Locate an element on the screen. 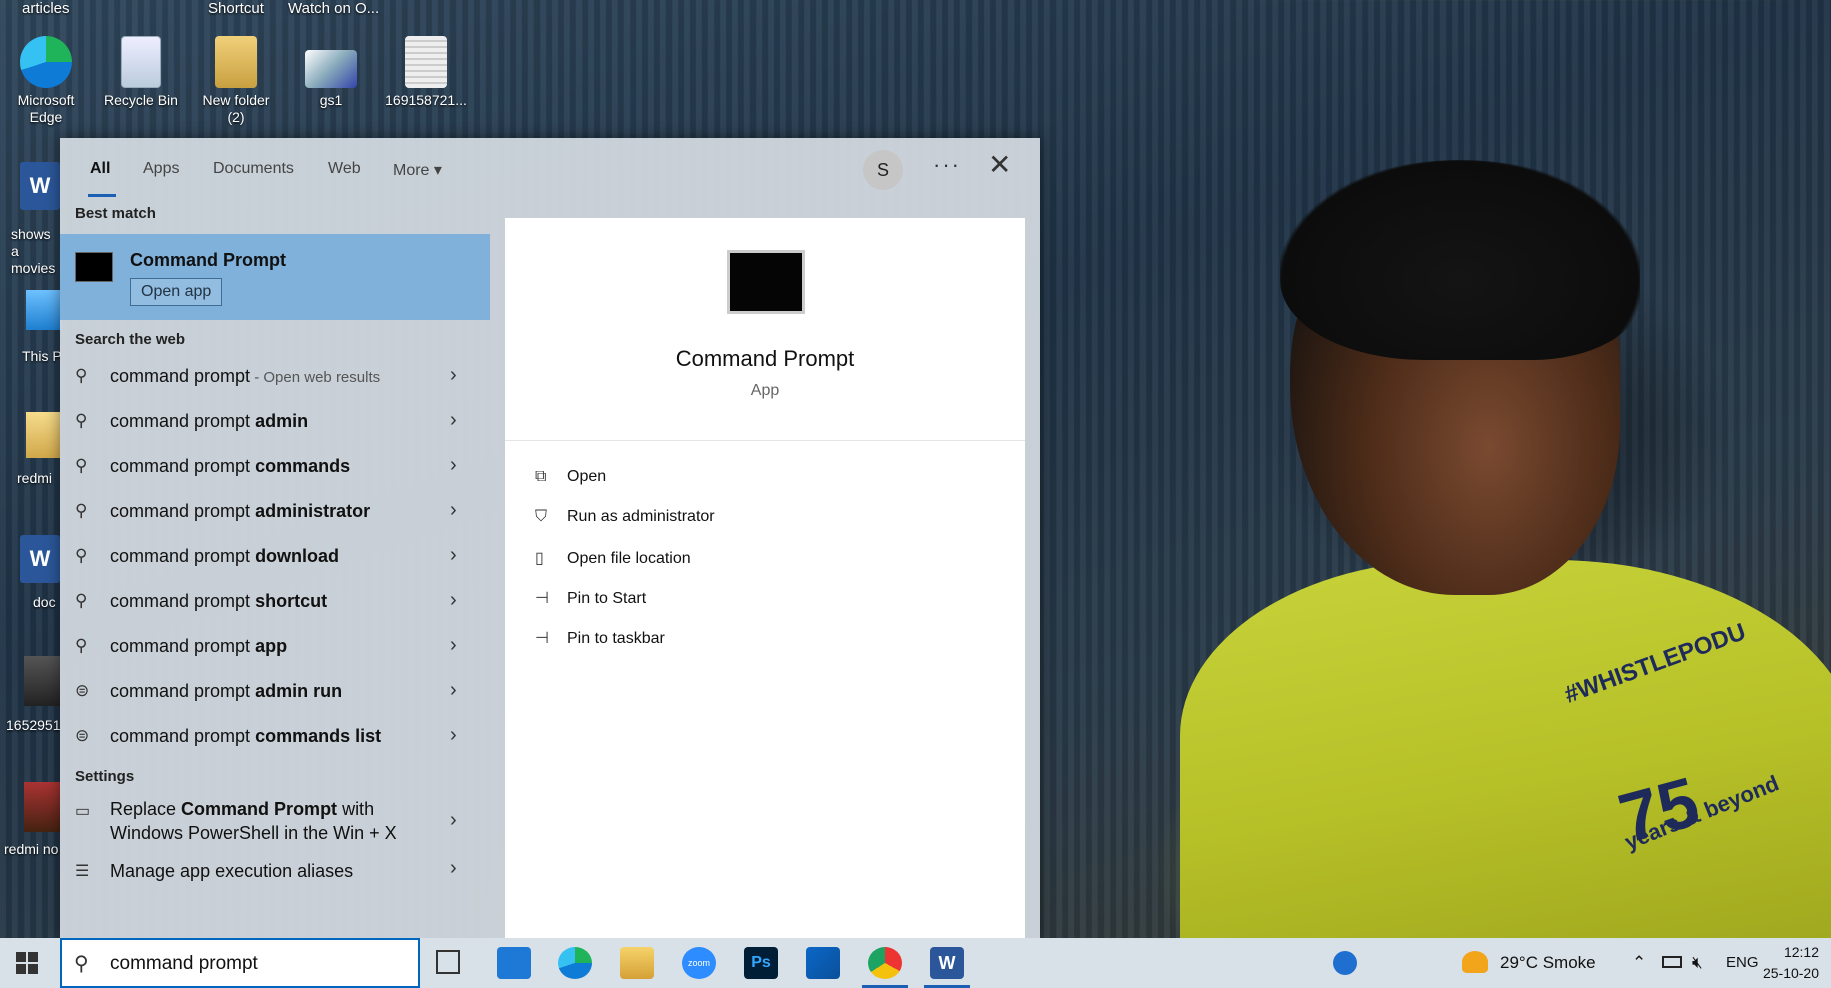  setting-label: Manage app execution aliases is located at coordinates (232, 871).